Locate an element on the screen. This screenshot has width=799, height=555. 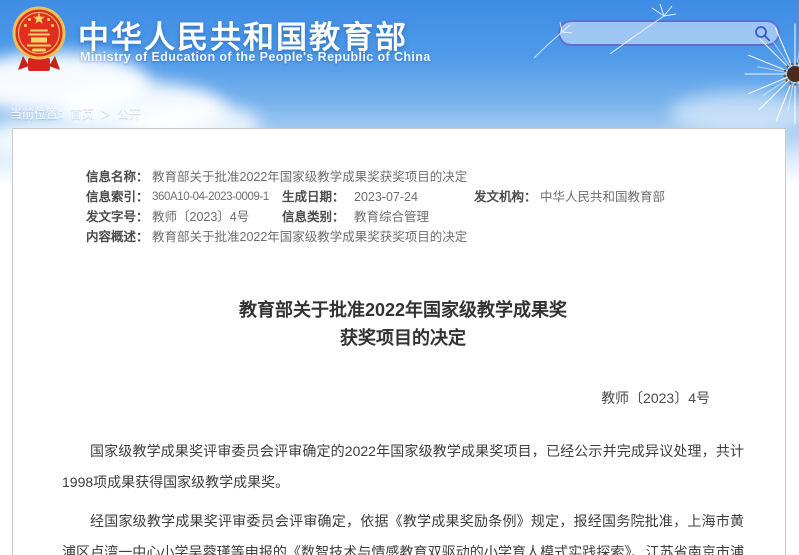
meta-doc-no-label: 发文字号： is located at coordinates (117, 217).